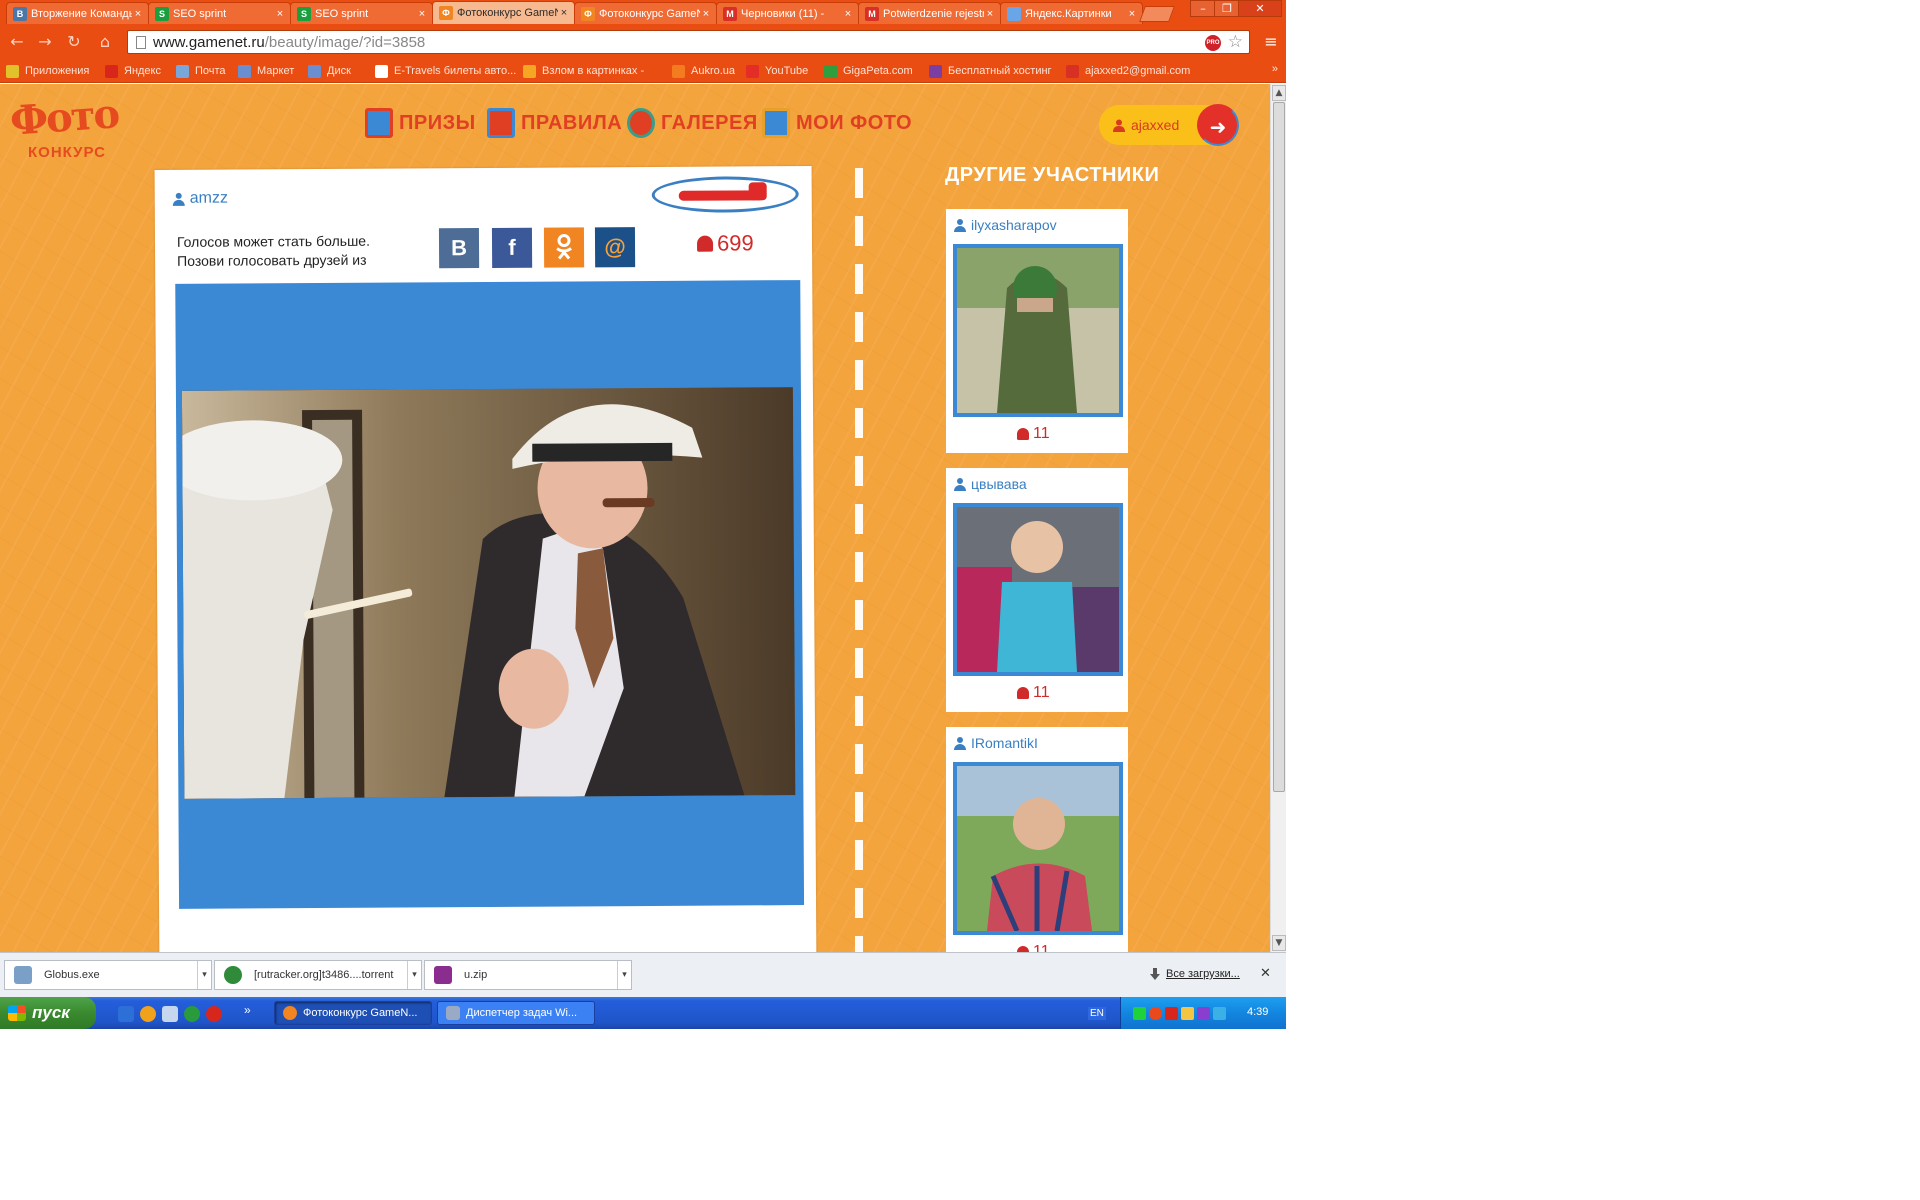  I want to click on volume-icon, so click(1187, 1013).